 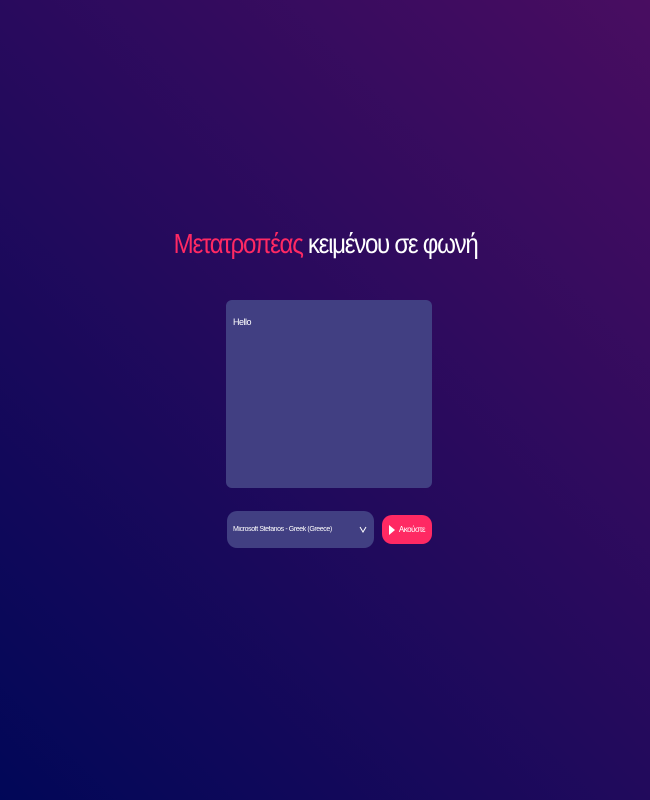 I want to click on play-icon, so click(x=391, y=529).